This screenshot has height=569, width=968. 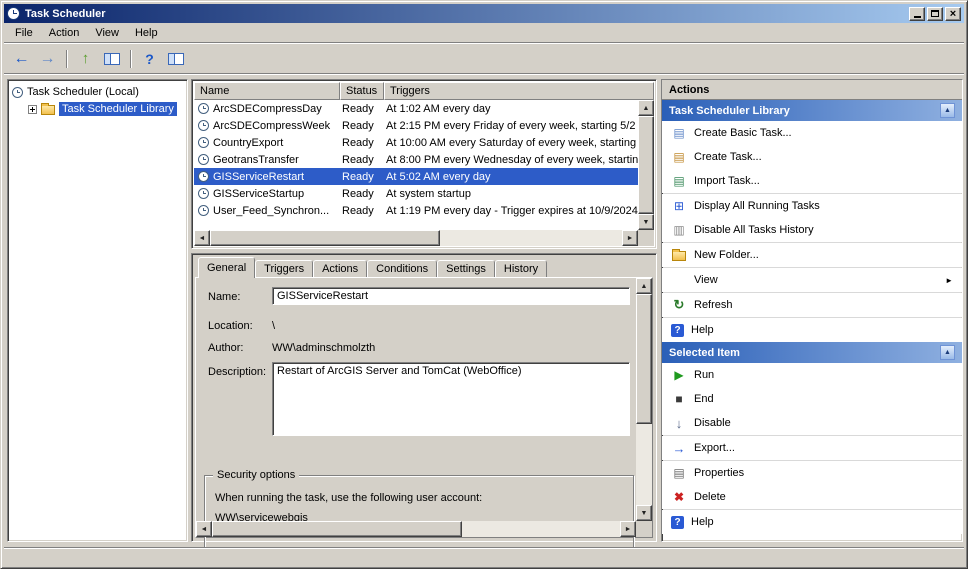 What do you see at coordinates (812, 330) in the screenshot?
I see `action-help-library: ? Help` at bounding box center [812, 330].